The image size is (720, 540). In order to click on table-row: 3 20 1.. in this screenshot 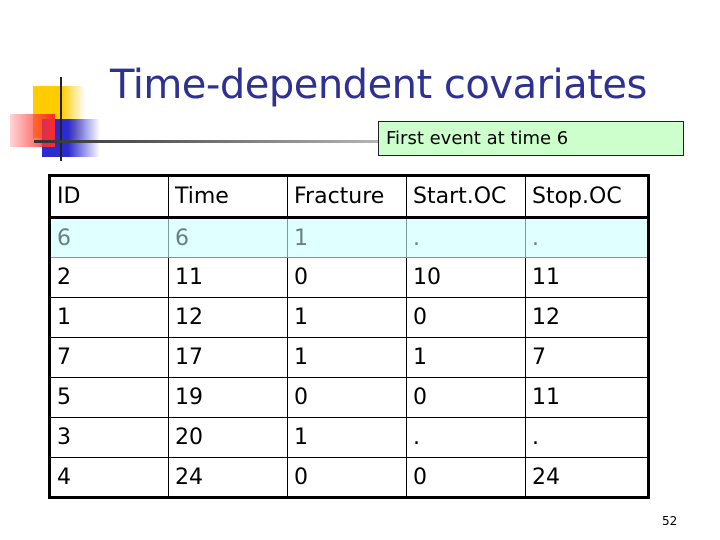, I will do `click(349, 437)`.